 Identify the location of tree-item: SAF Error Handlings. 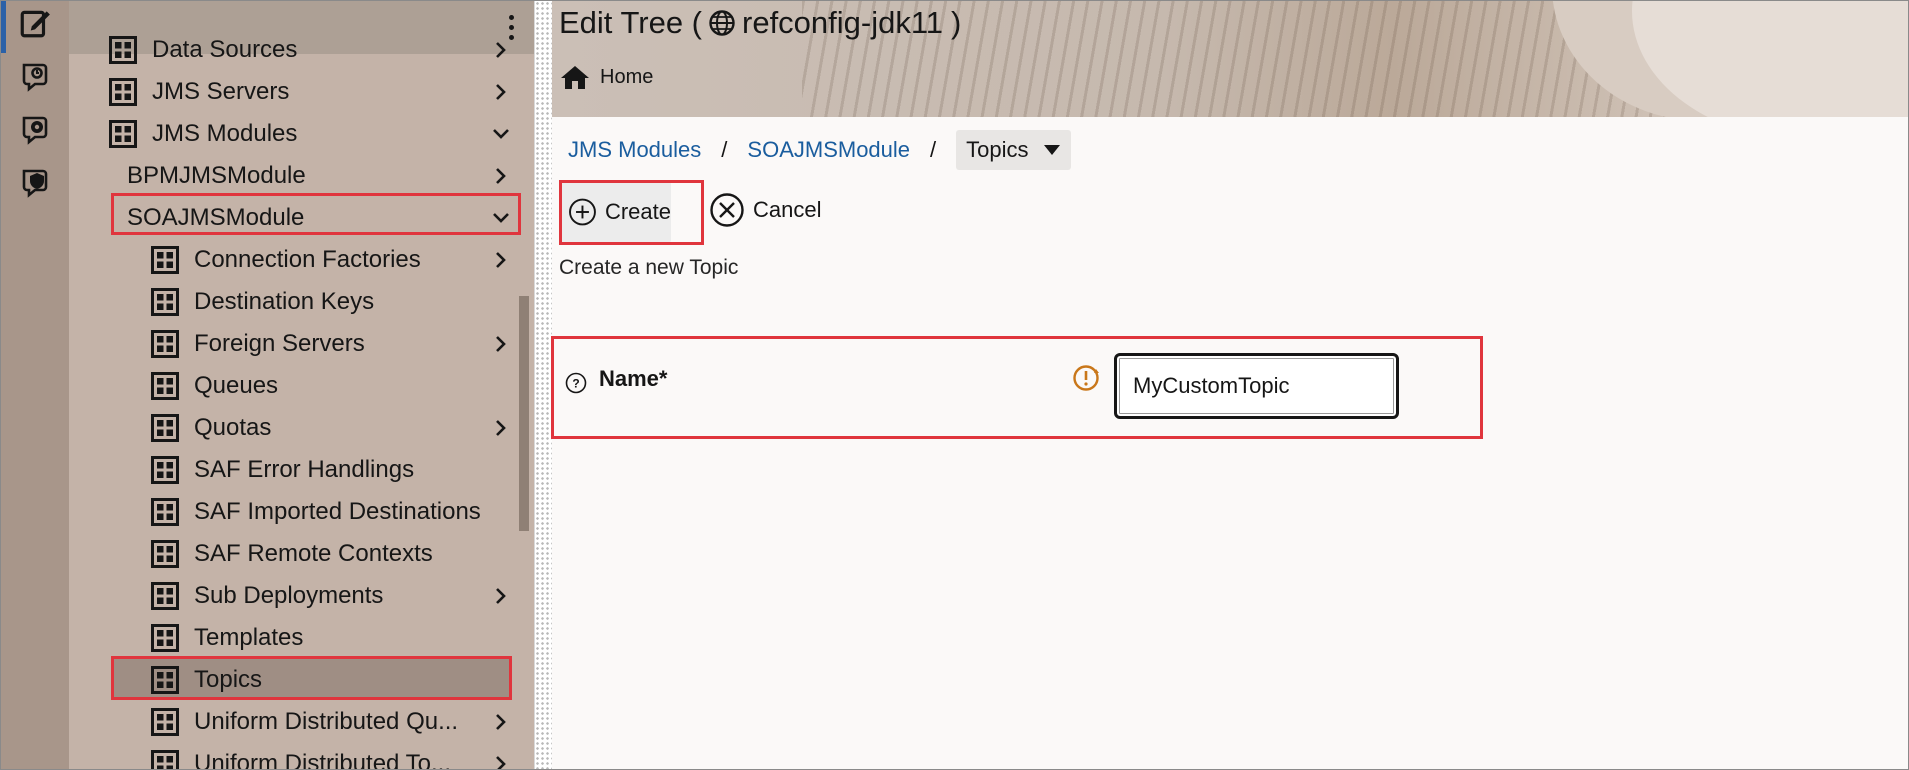
(282, 470).